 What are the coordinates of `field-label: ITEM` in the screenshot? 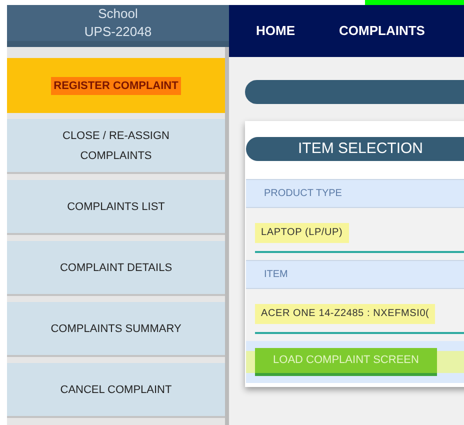 It's located at (355, 274).